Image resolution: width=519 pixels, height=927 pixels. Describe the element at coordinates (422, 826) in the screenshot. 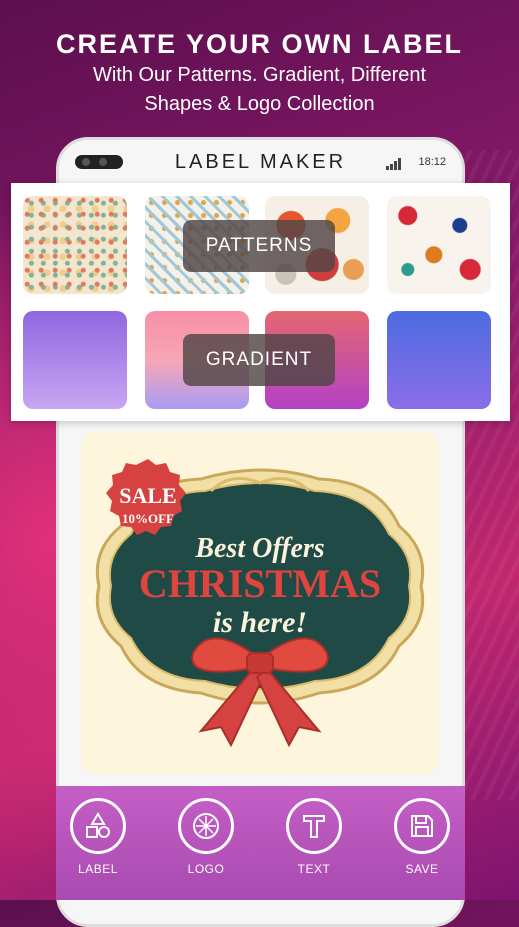

I see `save-icon` at that location.